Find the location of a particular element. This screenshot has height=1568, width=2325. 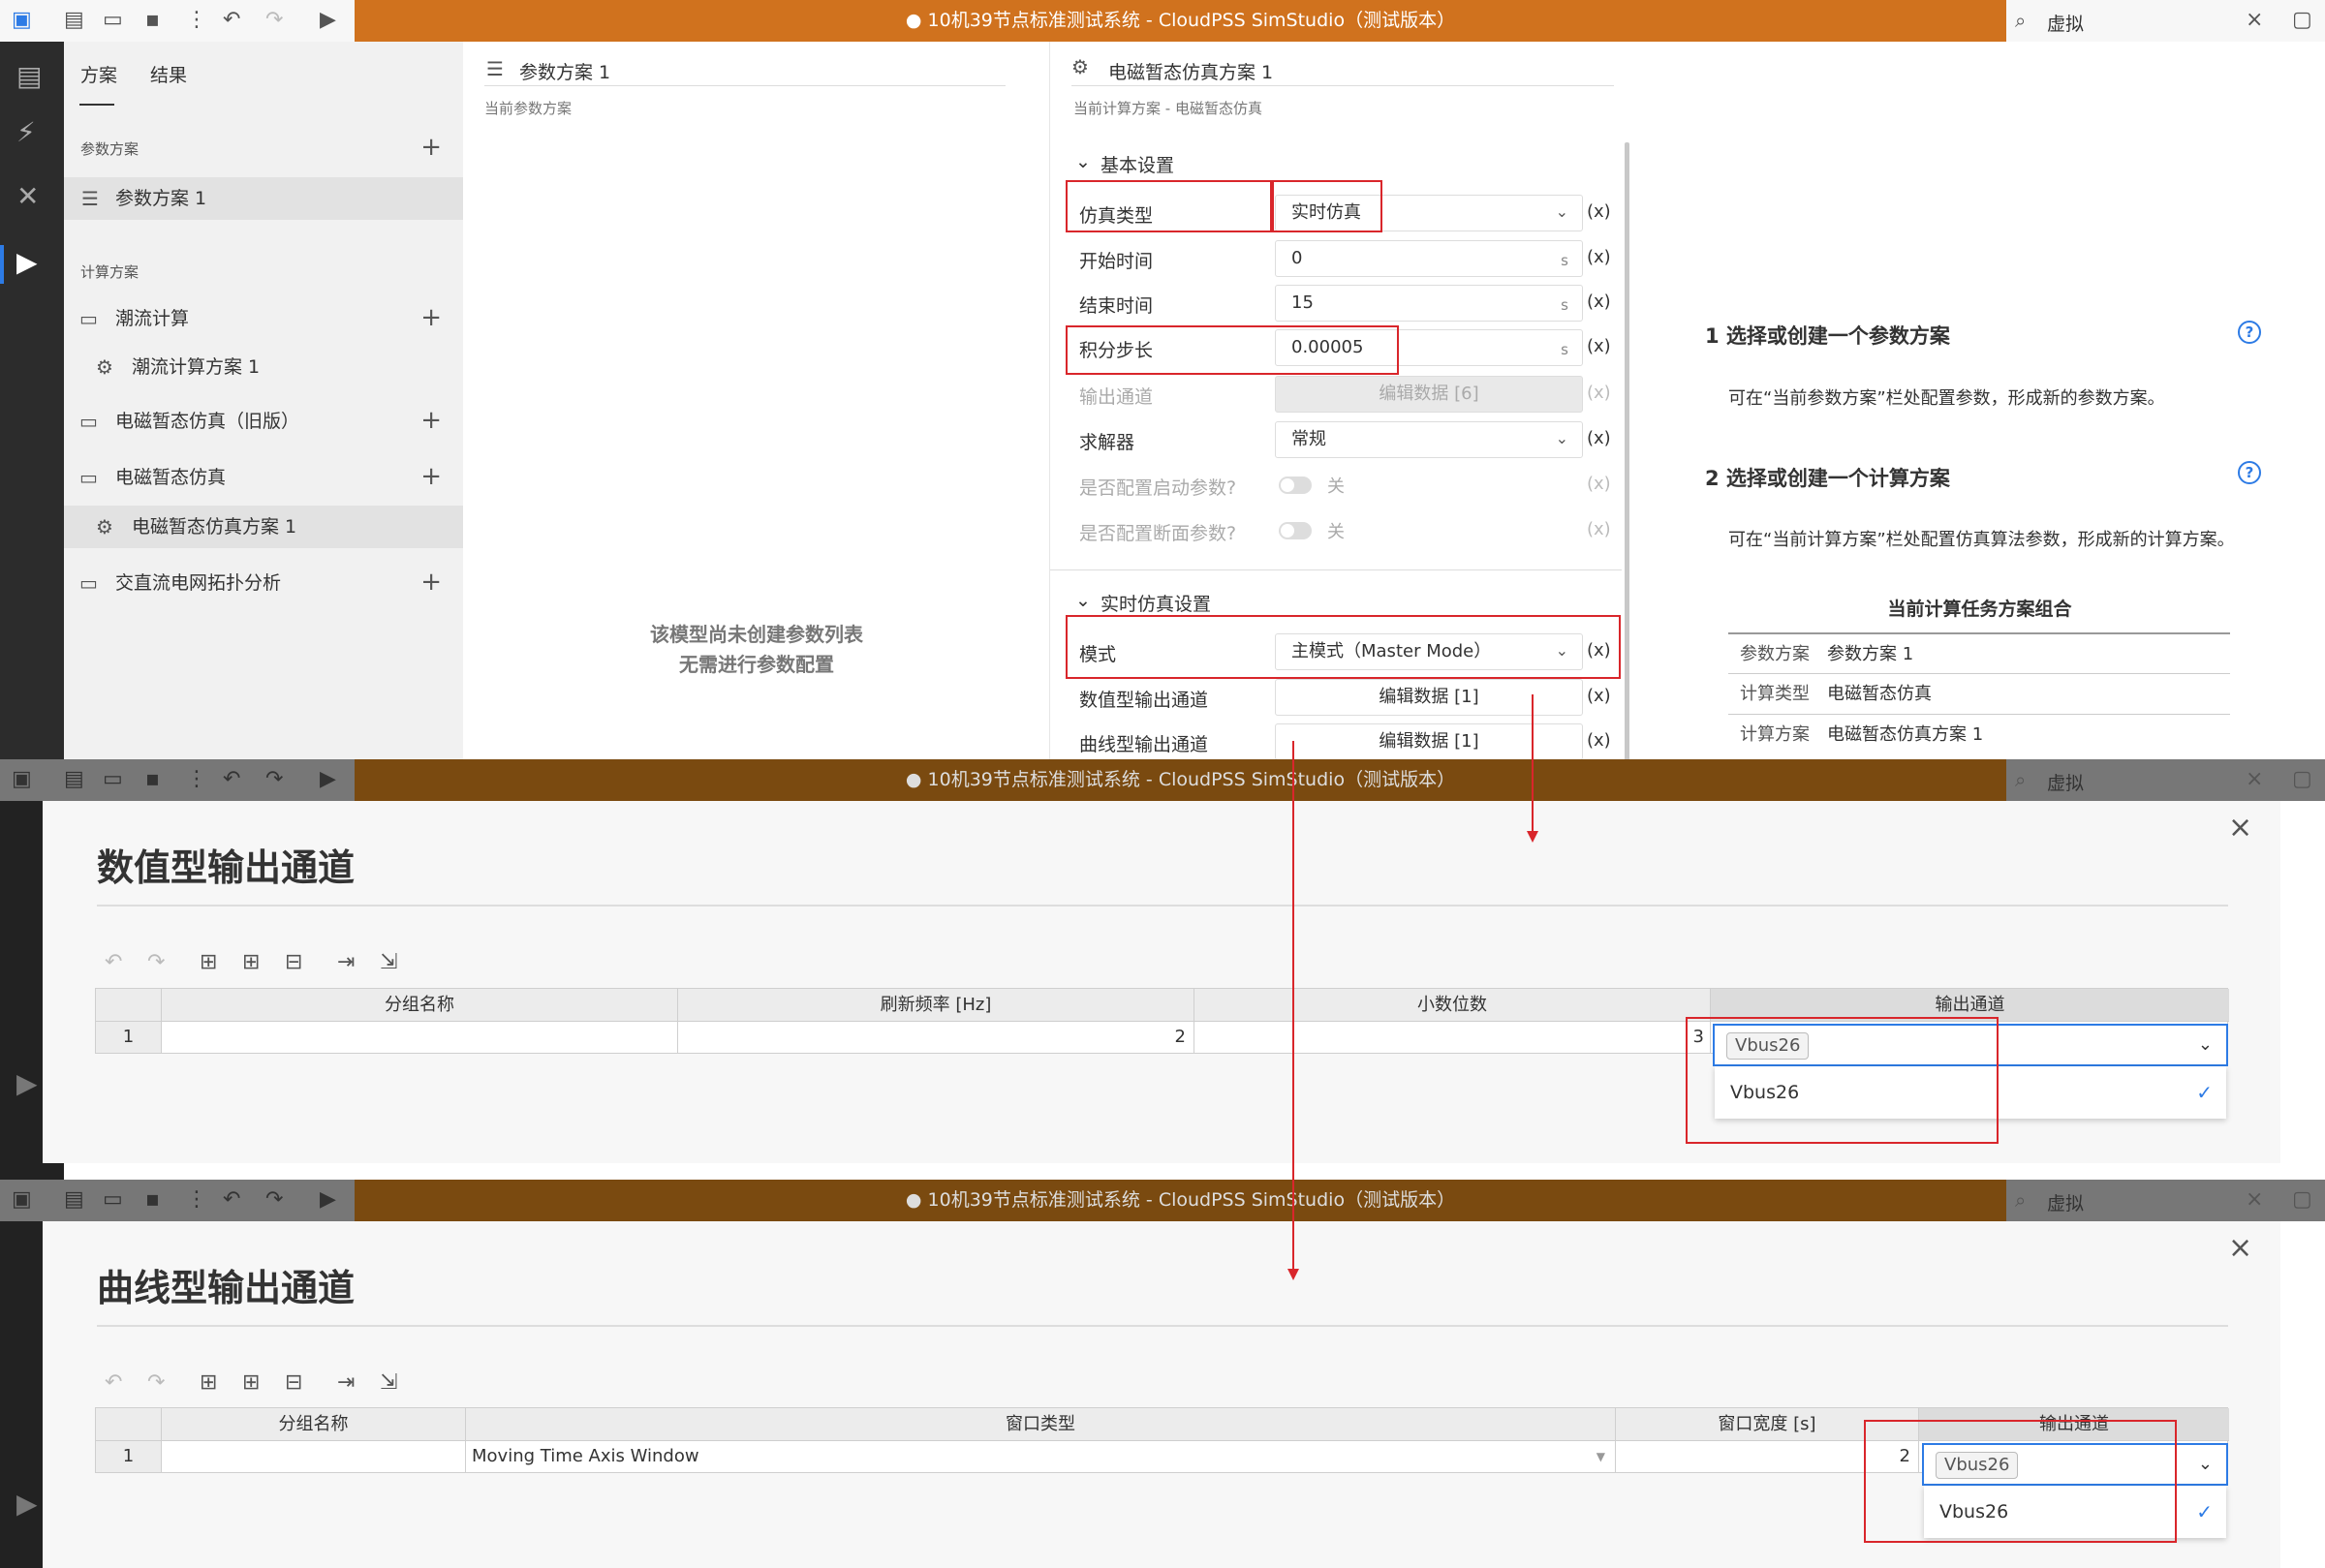

tab-scheme: 方案 is located at coordinates (98, 74).